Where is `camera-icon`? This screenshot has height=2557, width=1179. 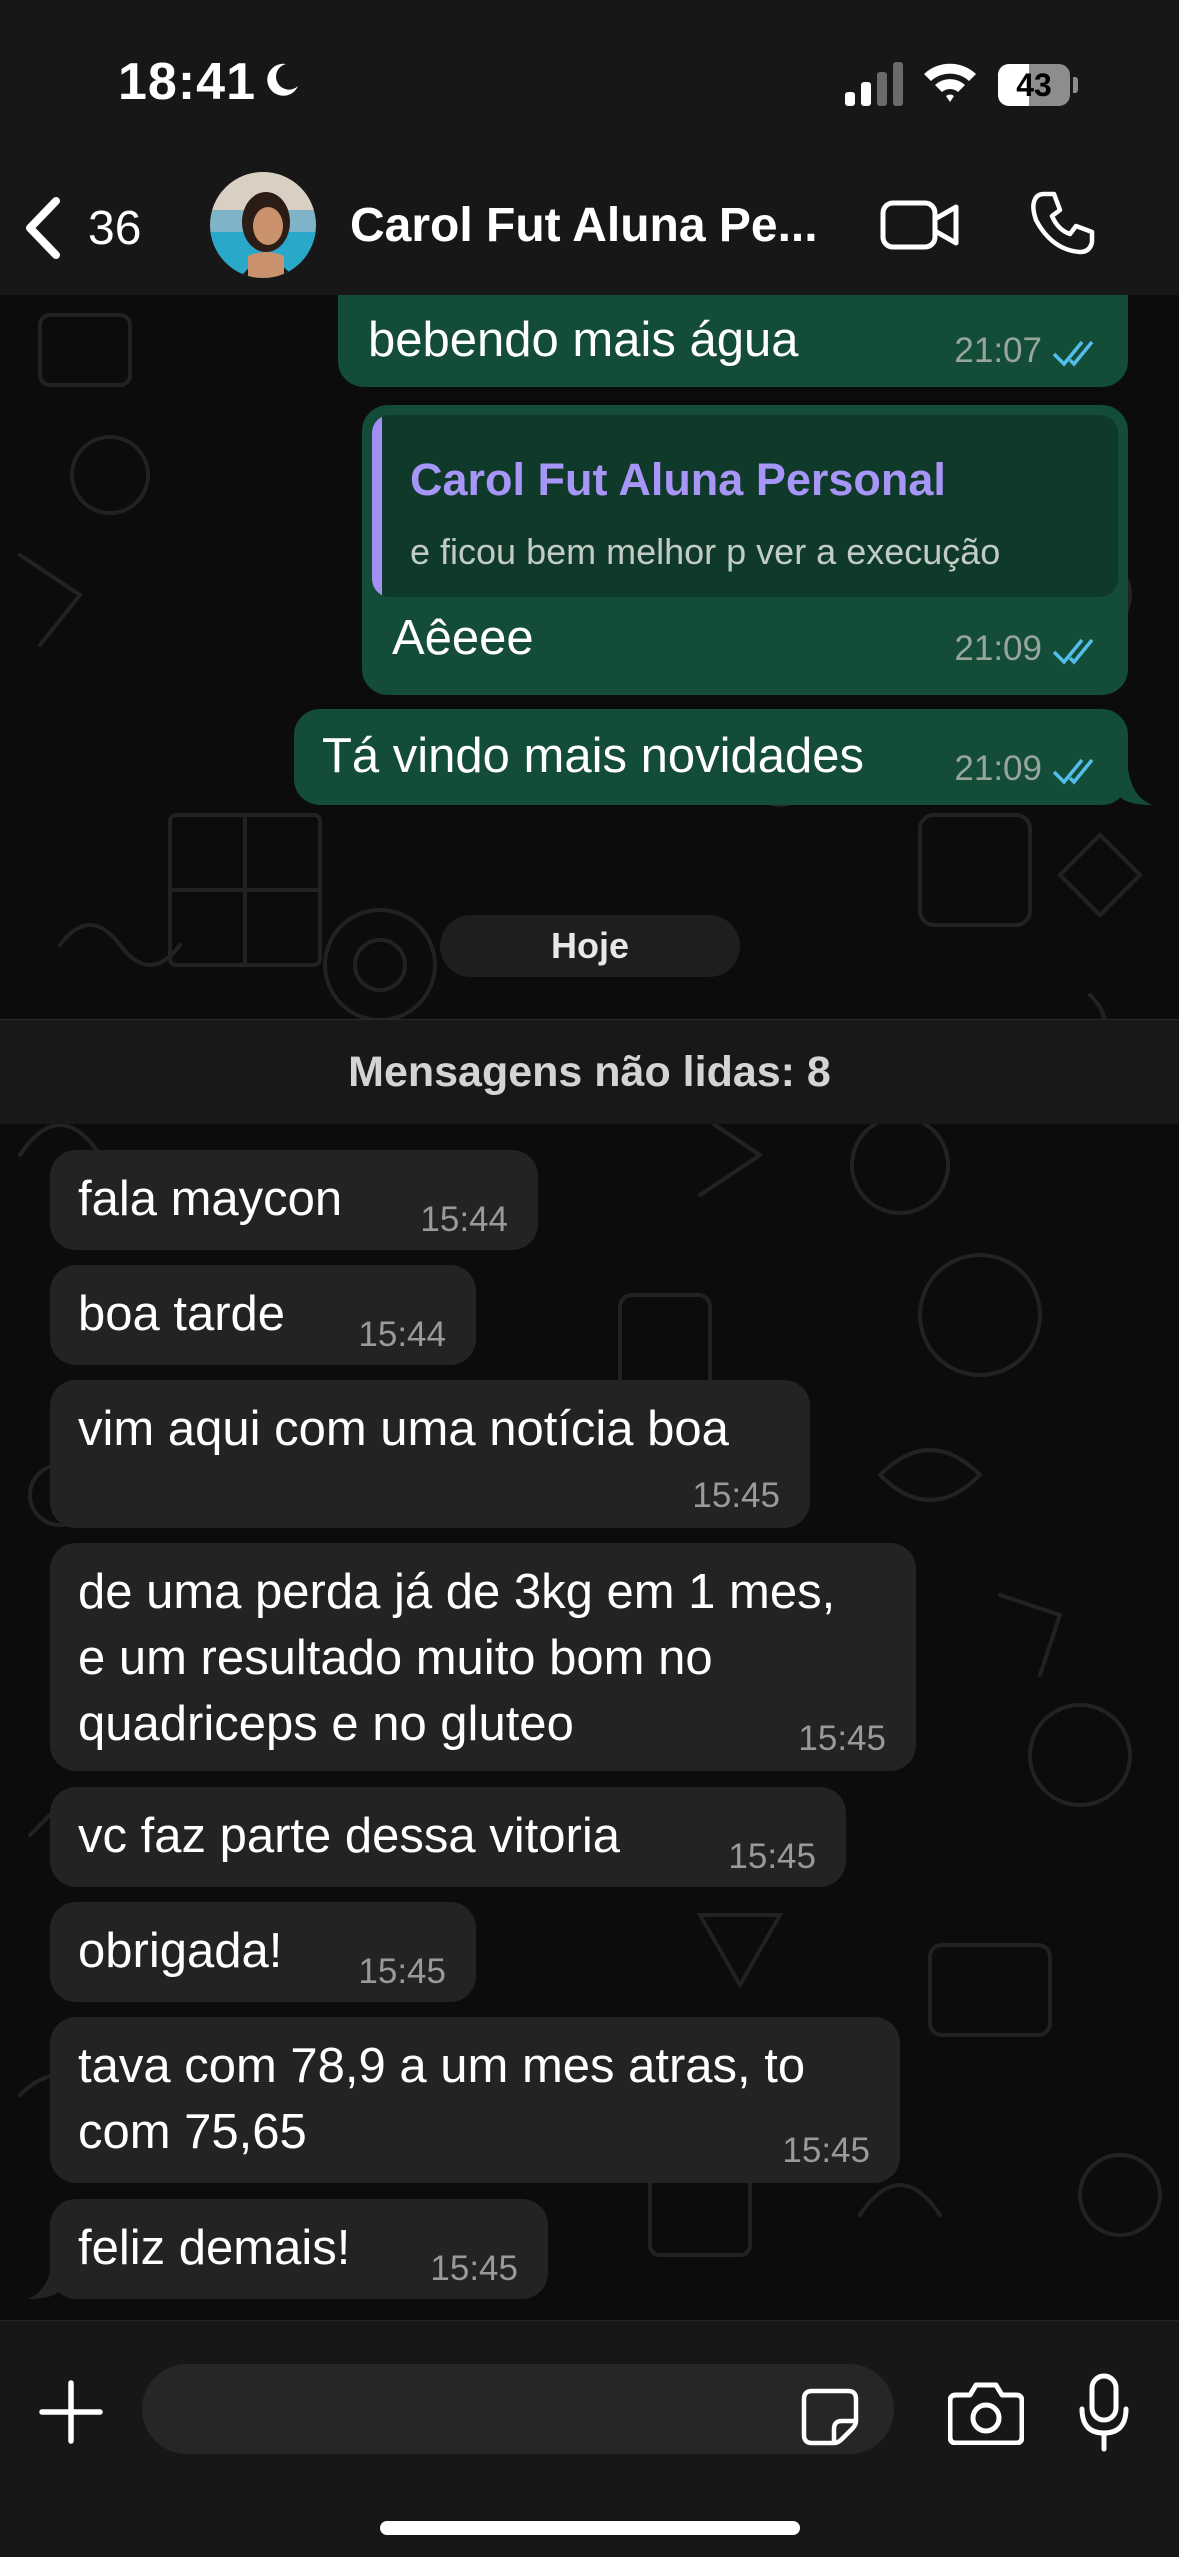 camera-icon is located at coordinates (986, 2413).